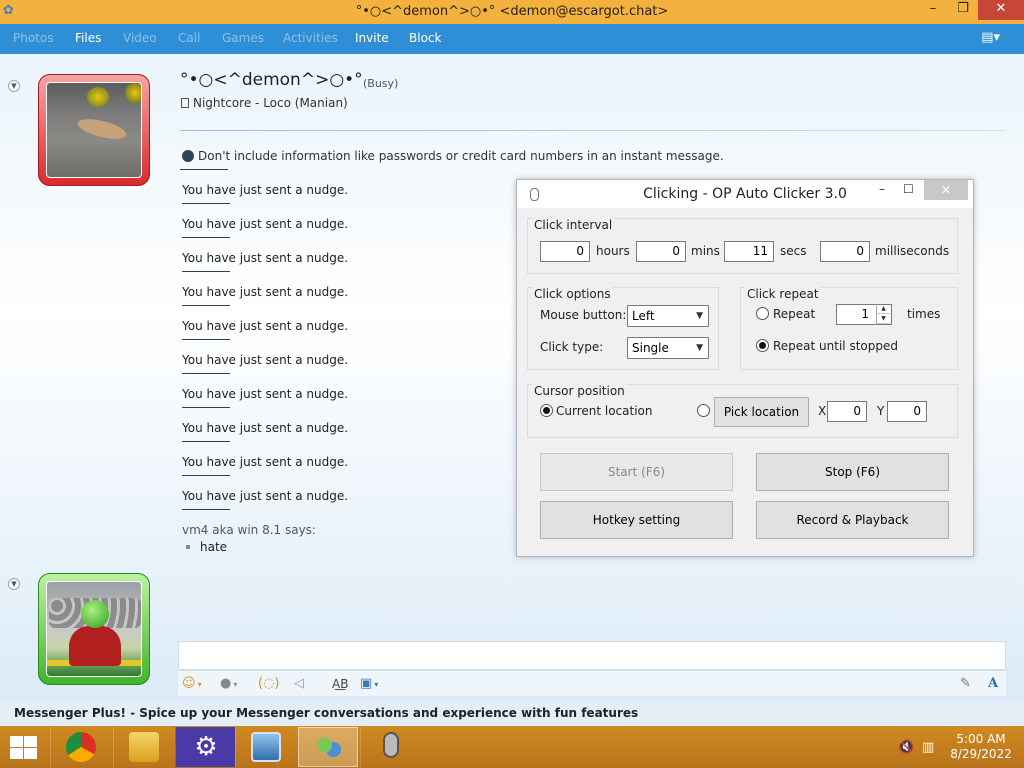 The width and height of the screenshot is (1024, 768). What do you see at coordinates (794, 314) in the screenshot?
I see `repeat-label: Repeat` at bounding box center [794, 314].